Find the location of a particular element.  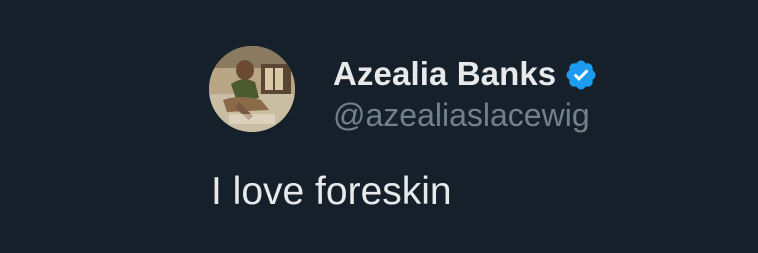

author-row: Azealia Banks is located at coordinates (465, 74).